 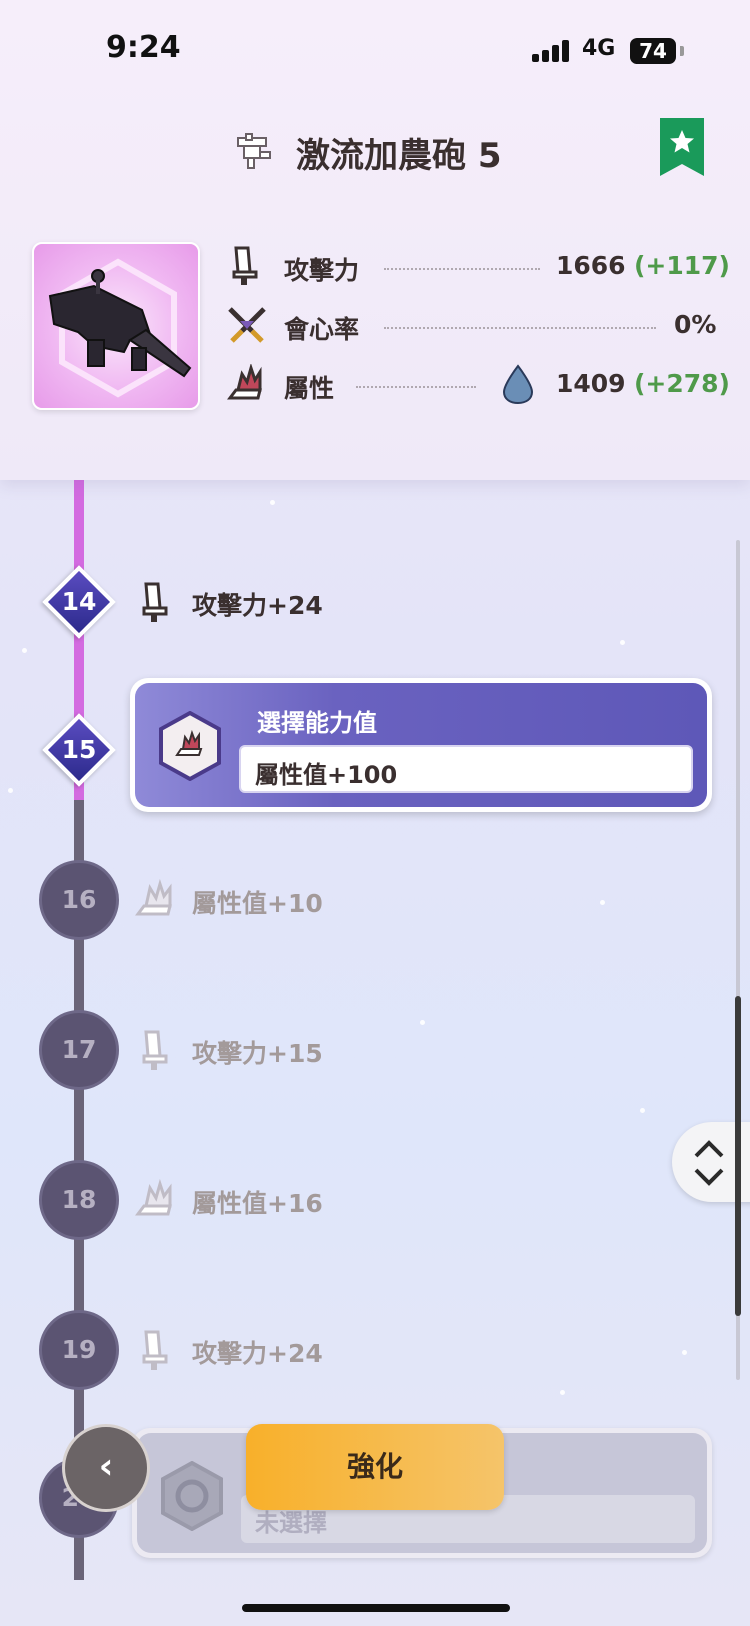 I want to click on chevron-left-icon: ‹, so click(x=106, y=1466).